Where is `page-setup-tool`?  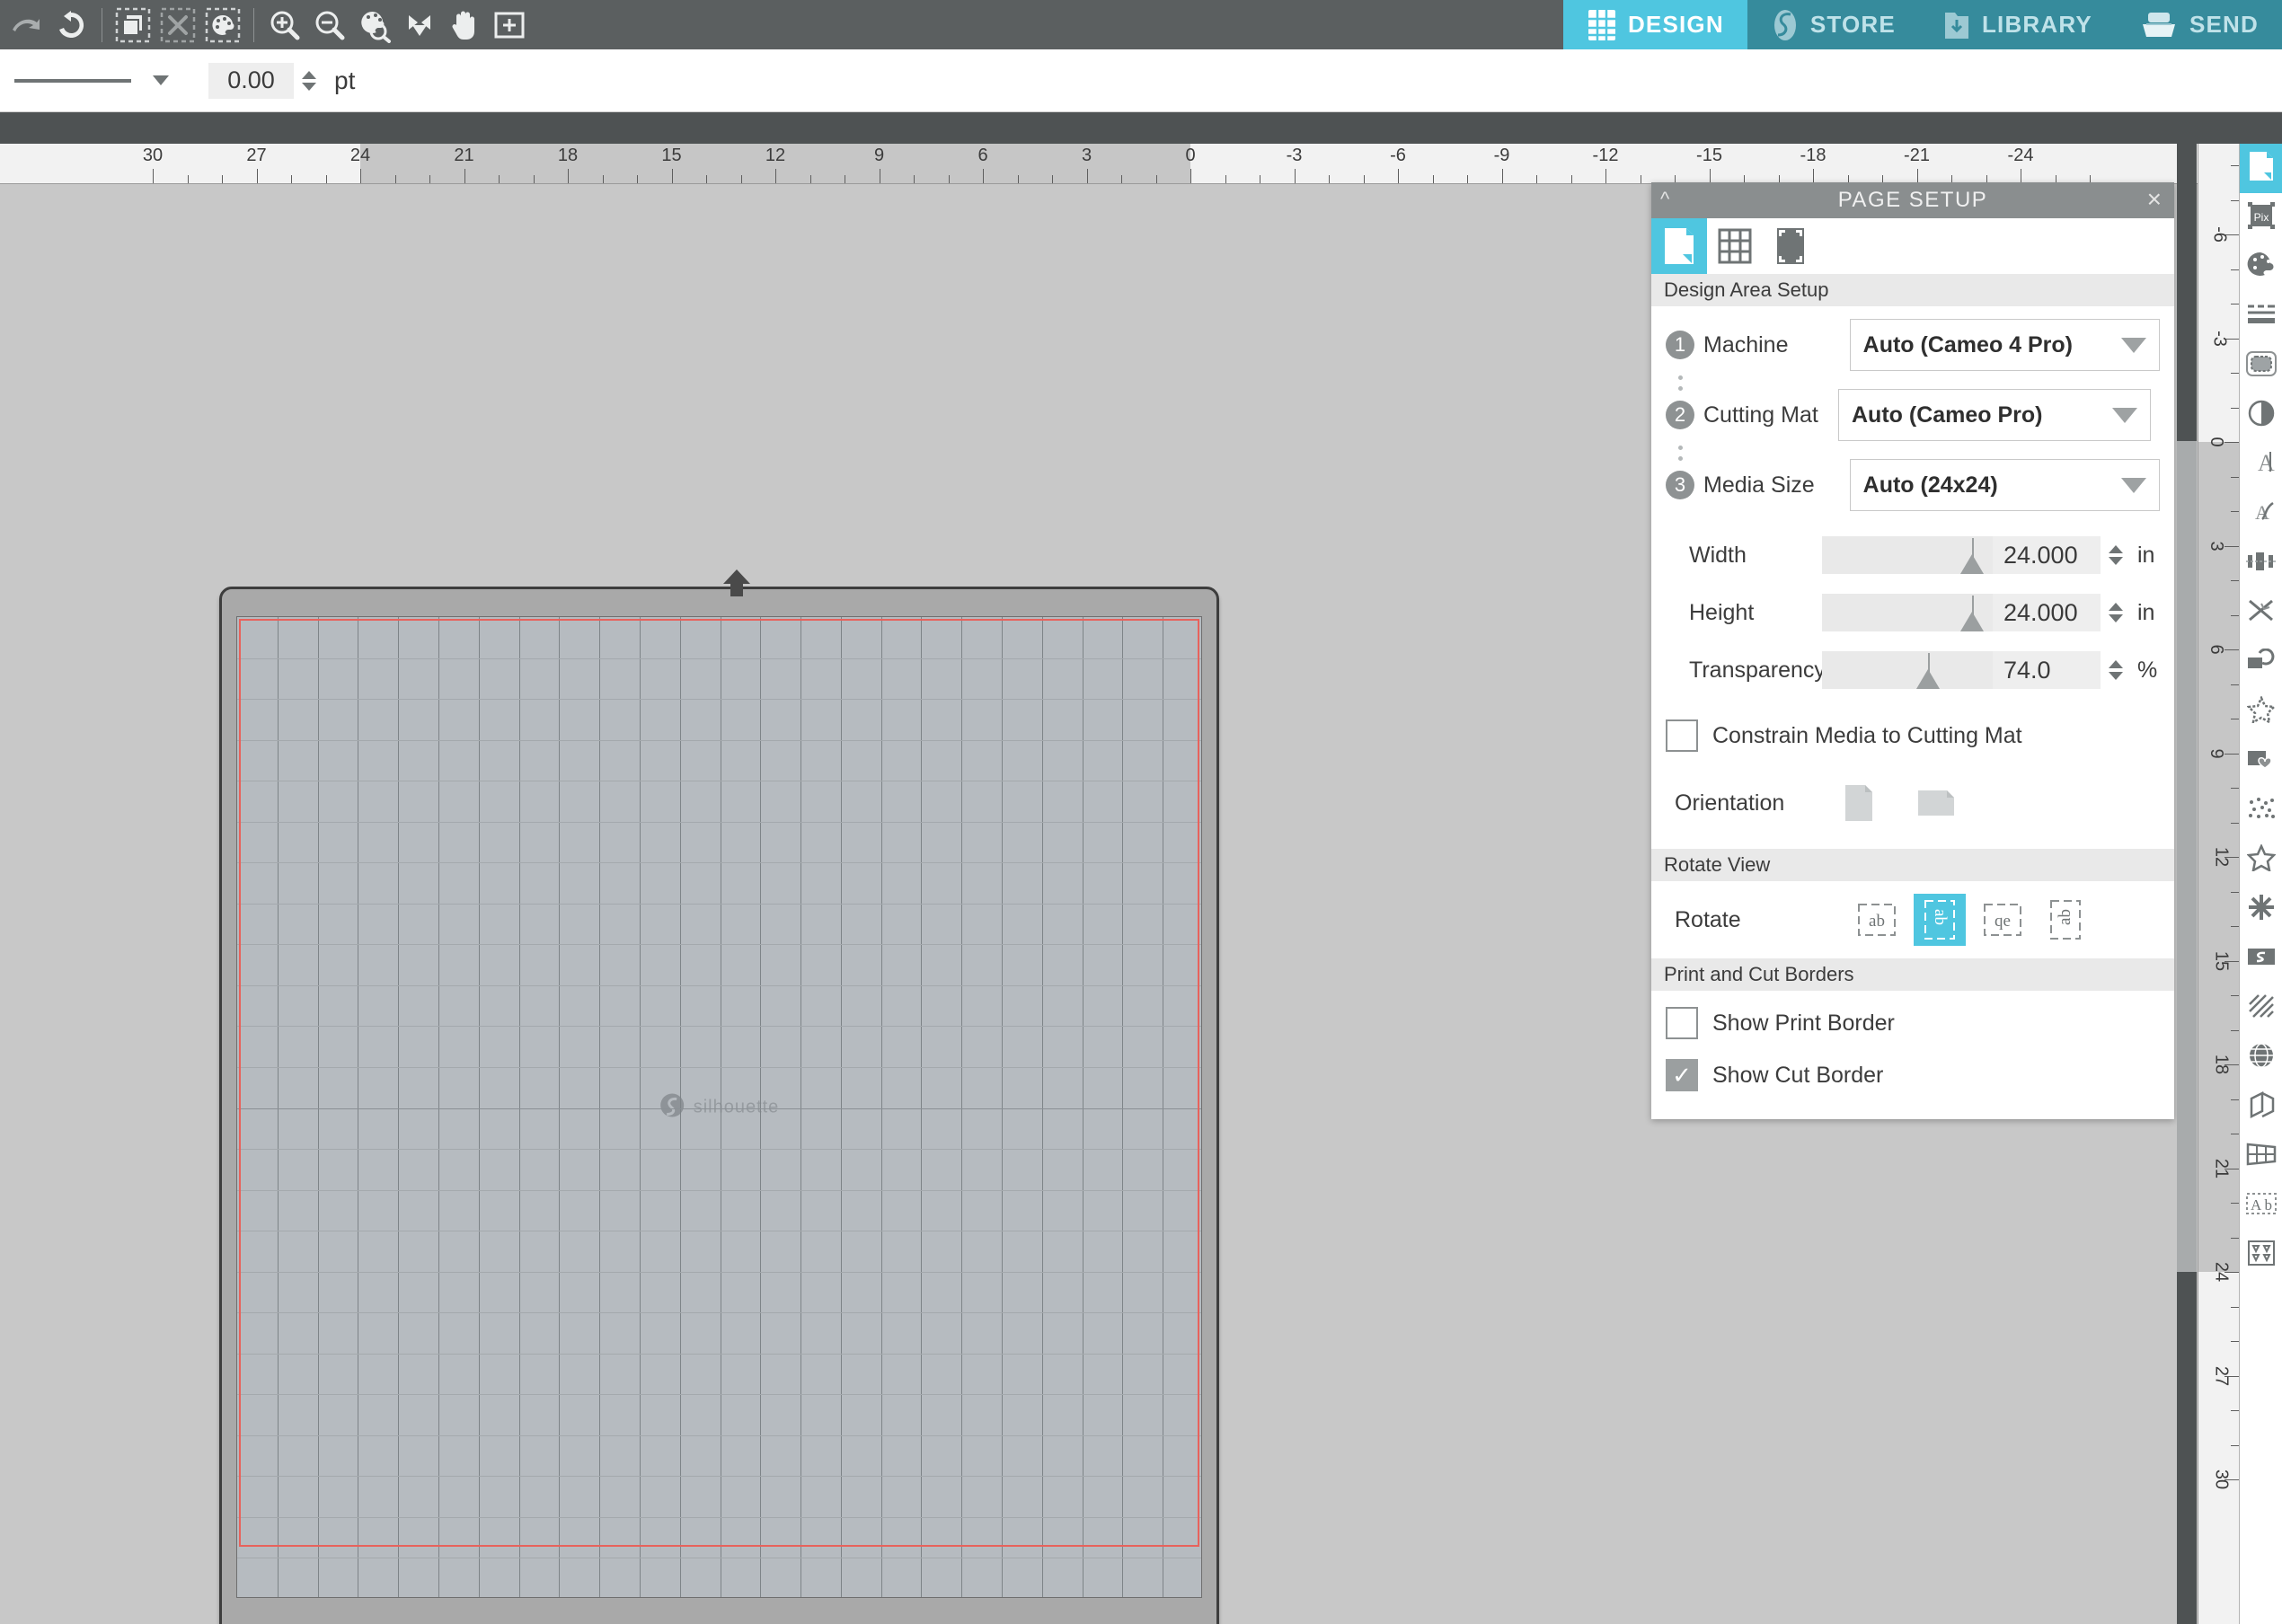 page-setup-tool is located at coordinates (2261, 168).